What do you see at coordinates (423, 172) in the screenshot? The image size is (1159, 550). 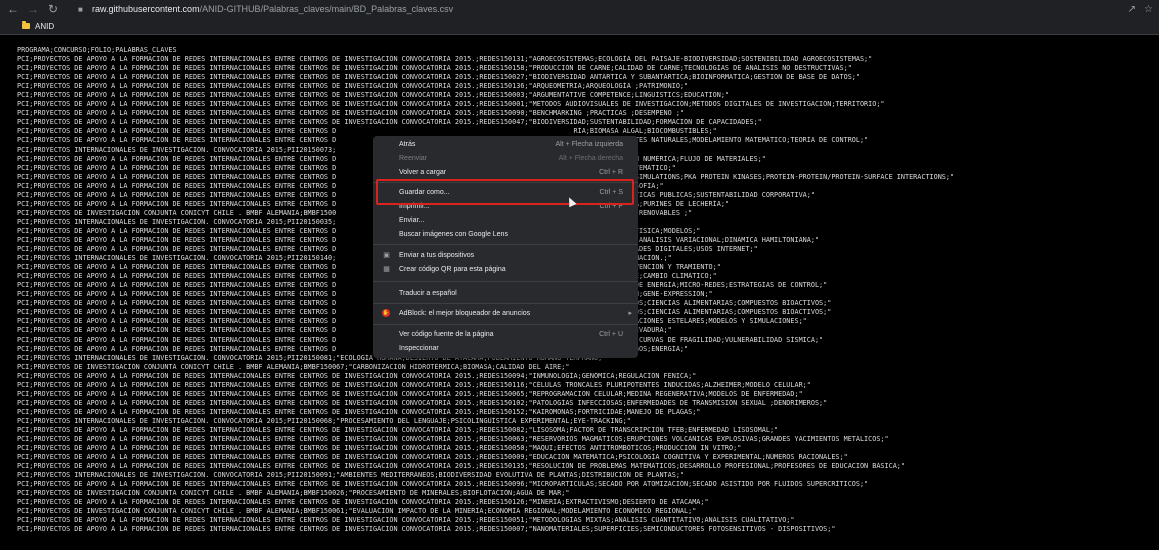 I see `menu-item-label: Volver a cargar` at bounding box center [423, 172].